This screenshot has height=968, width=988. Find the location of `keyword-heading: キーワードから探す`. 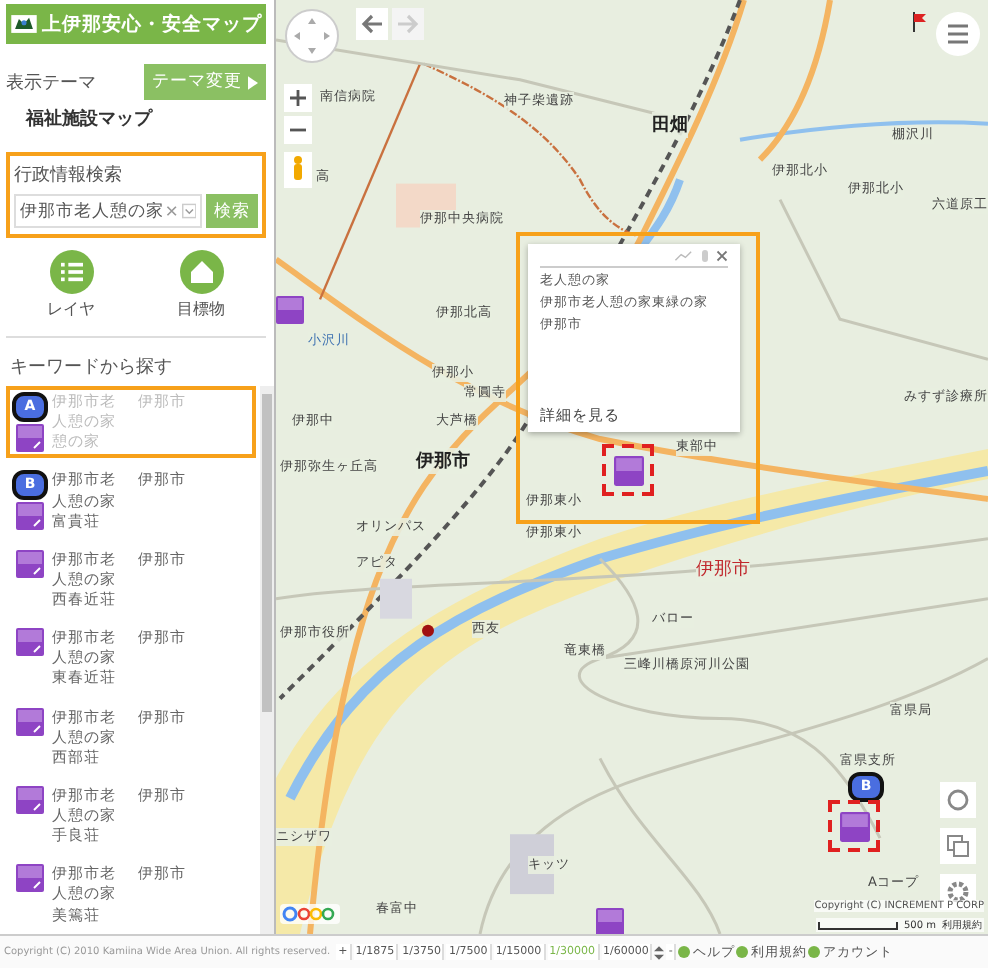

keyword-heading: キーワードから探す is located at coordinates (92, 367).